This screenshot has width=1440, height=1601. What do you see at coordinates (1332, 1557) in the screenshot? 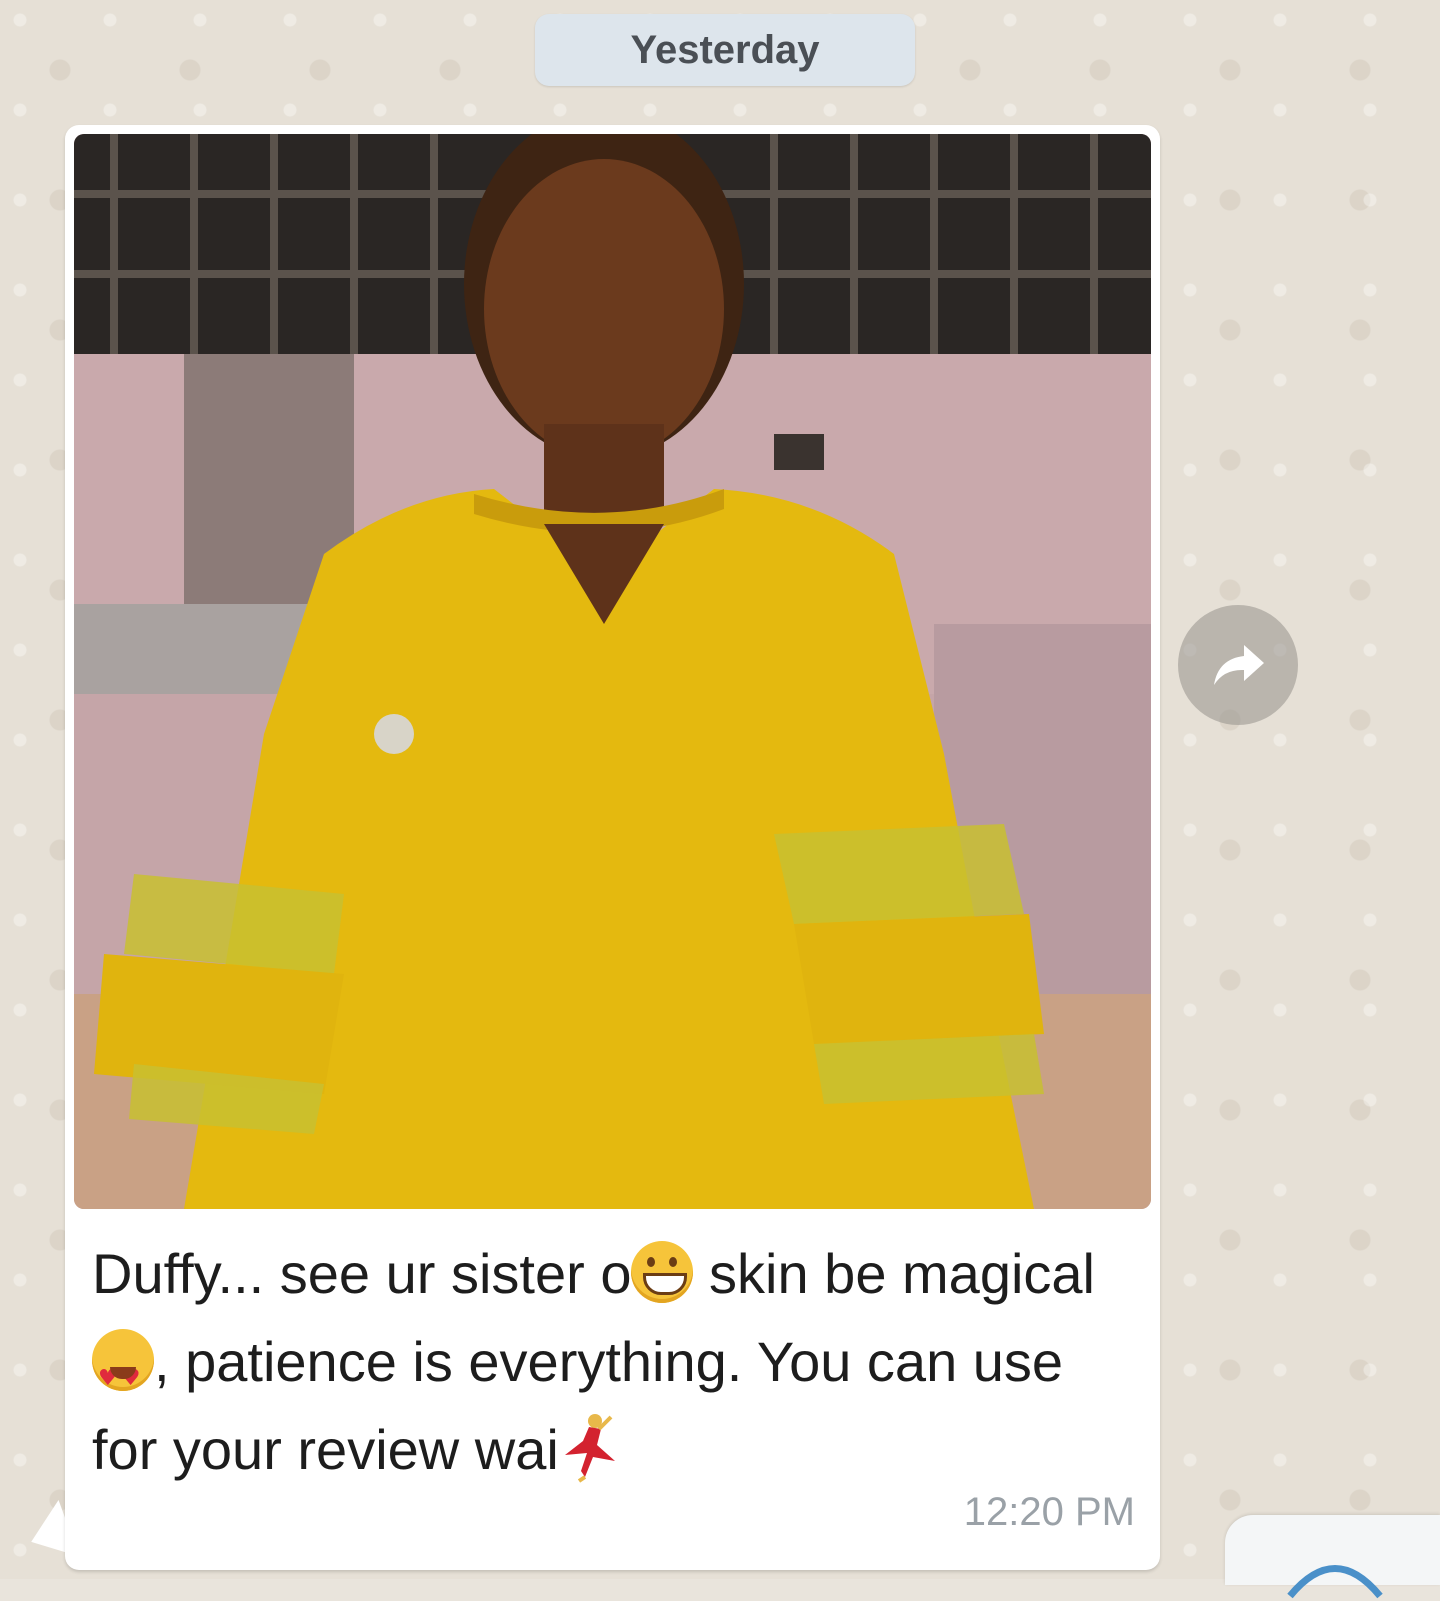
I see `scroll-down-button` at bounding box center [1332, 1557].